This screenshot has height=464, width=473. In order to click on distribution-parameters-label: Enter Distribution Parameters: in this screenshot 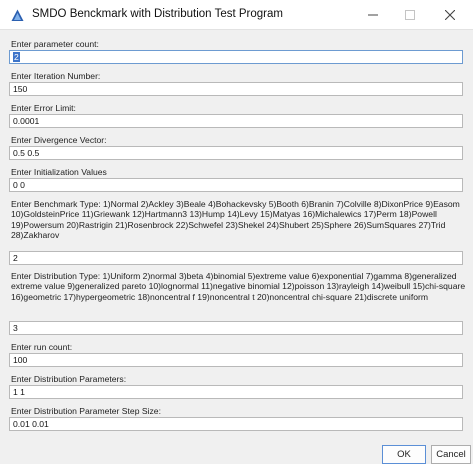, I will do `click(69, 379)`.